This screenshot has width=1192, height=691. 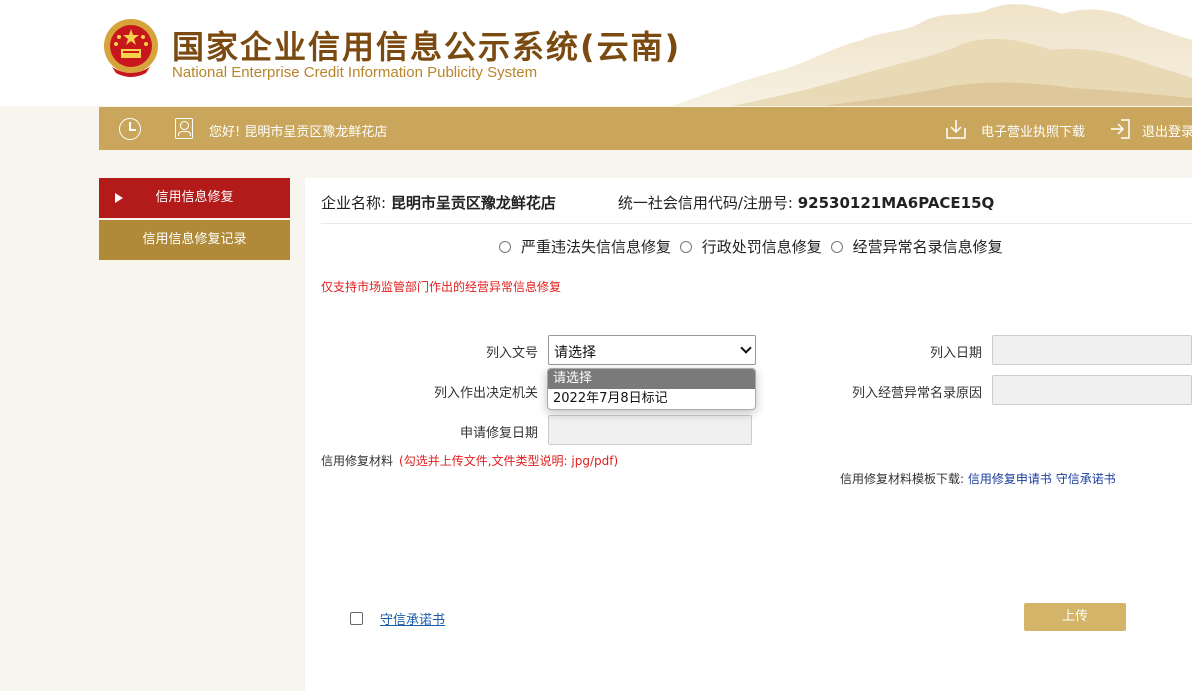 What do you see at coordinates (1033, 130) in the screenshot?
I see `license-download-link: 电子营业执照下载` at bounding box center [1033, 130].